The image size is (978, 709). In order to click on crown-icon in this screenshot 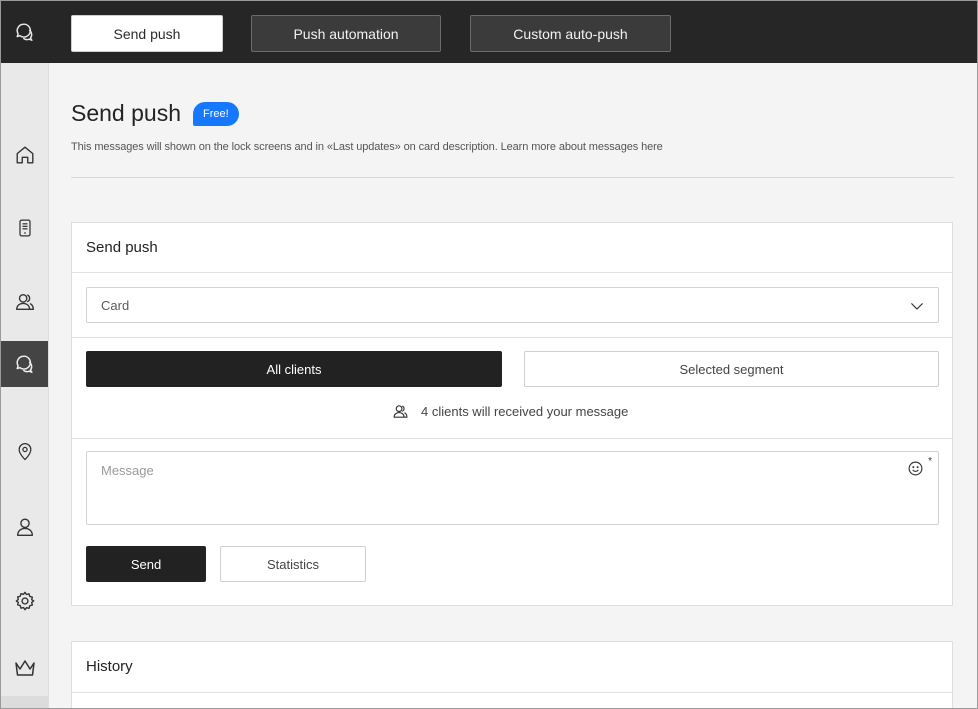, I will do `click(24, 668)`.